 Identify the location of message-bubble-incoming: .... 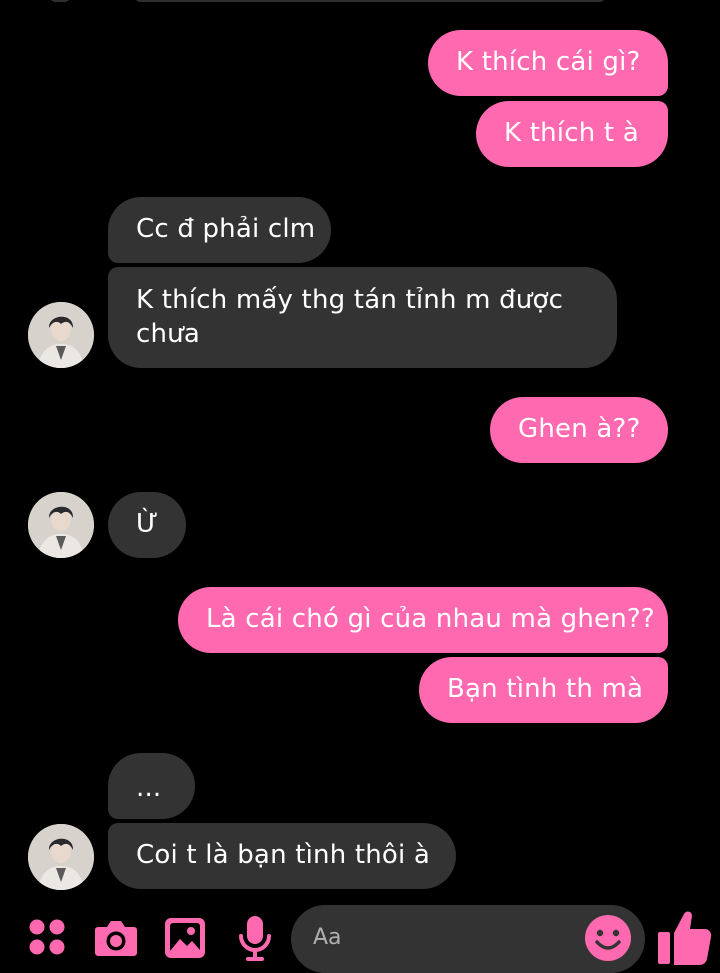
(151, 786).